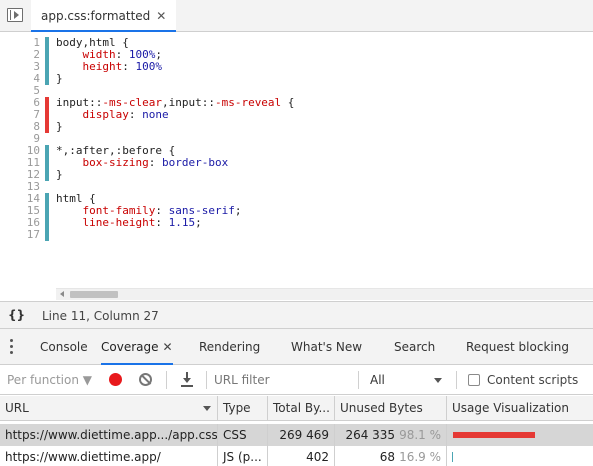 The height and width of the screenshot is (466, 593). What do you see at coordinates (207, 408) in the screenshot?
I see `sort-down-icon` at bounding box center [207, 408].